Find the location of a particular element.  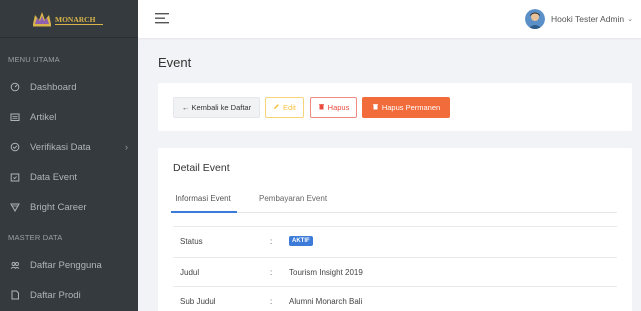

sidebar-item-data-event: Data Event is located at coordinates (69, 177).